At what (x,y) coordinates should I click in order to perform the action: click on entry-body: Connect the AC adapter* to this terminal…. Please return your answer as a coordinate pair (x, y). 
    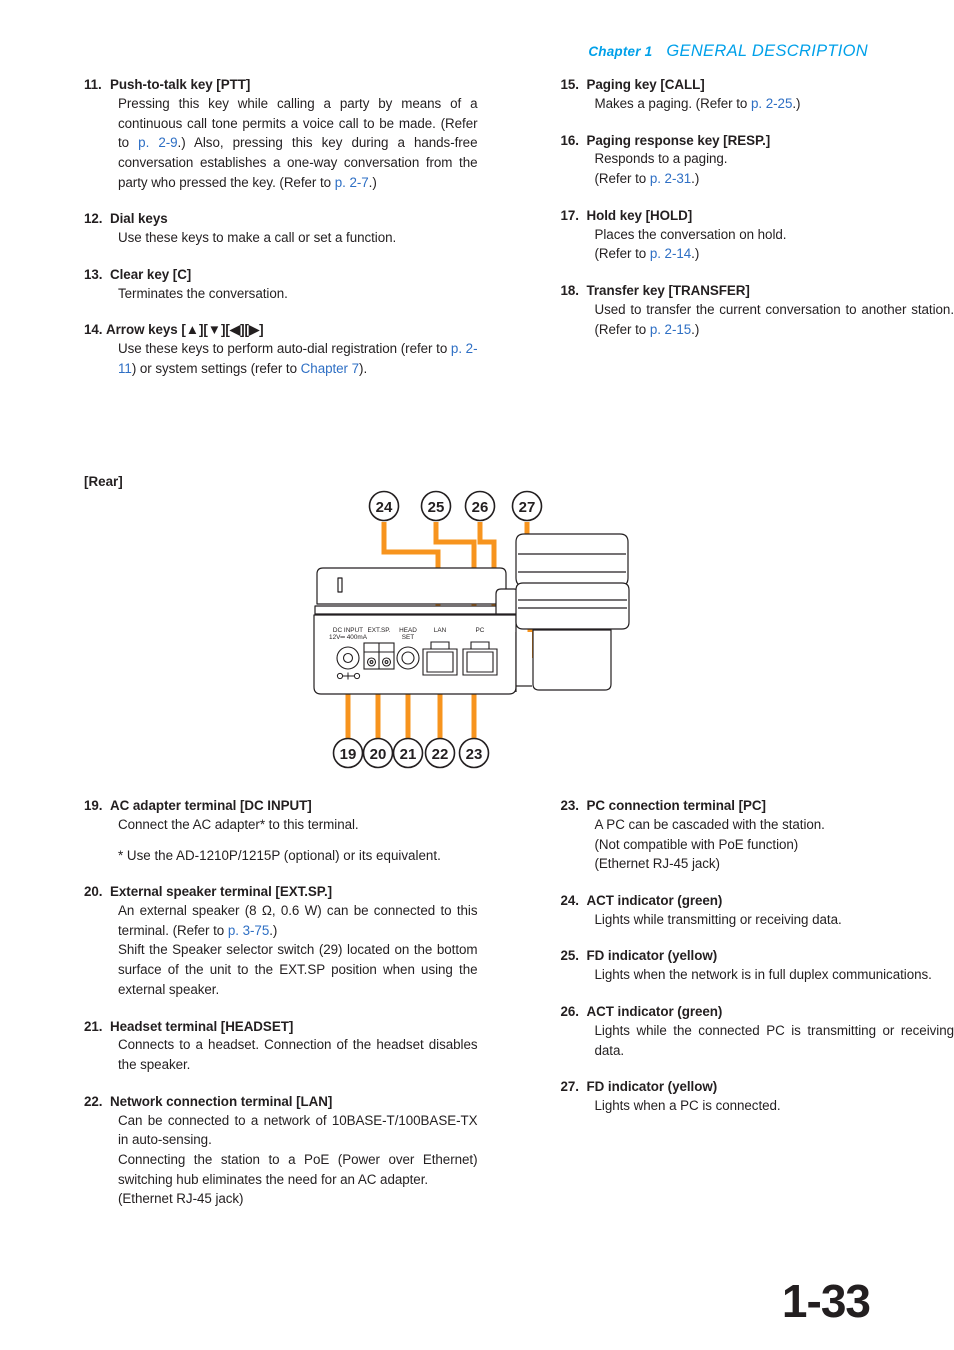
    Looking at the image, I should click on (298, 825).